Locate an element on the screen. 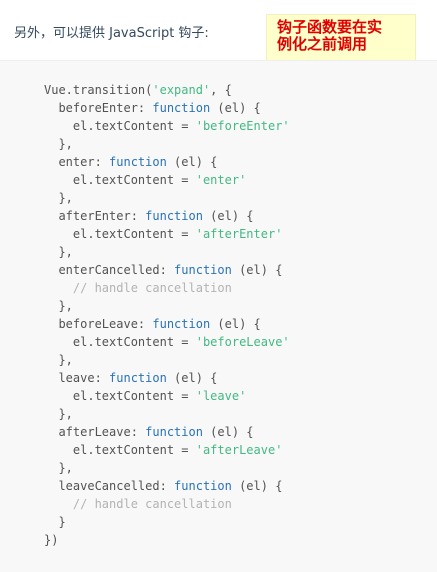  code-text-token: } is located at coordinates (62, 522).